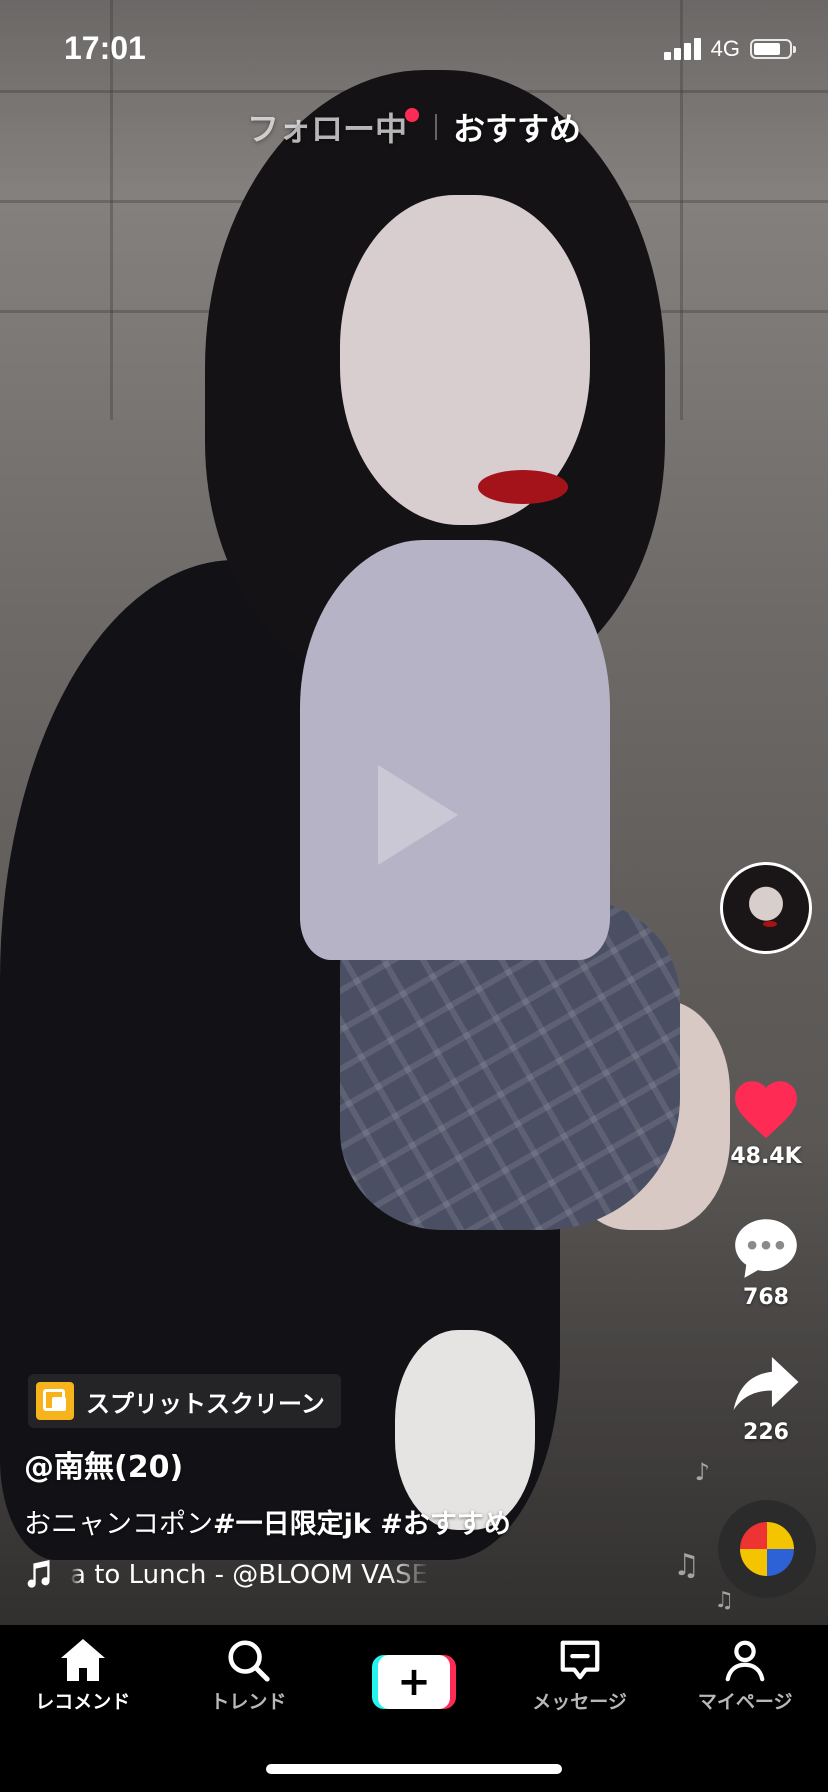 The image size is (828, 1792). I want to click on tab-following: フォロー中, so click(333, 127).